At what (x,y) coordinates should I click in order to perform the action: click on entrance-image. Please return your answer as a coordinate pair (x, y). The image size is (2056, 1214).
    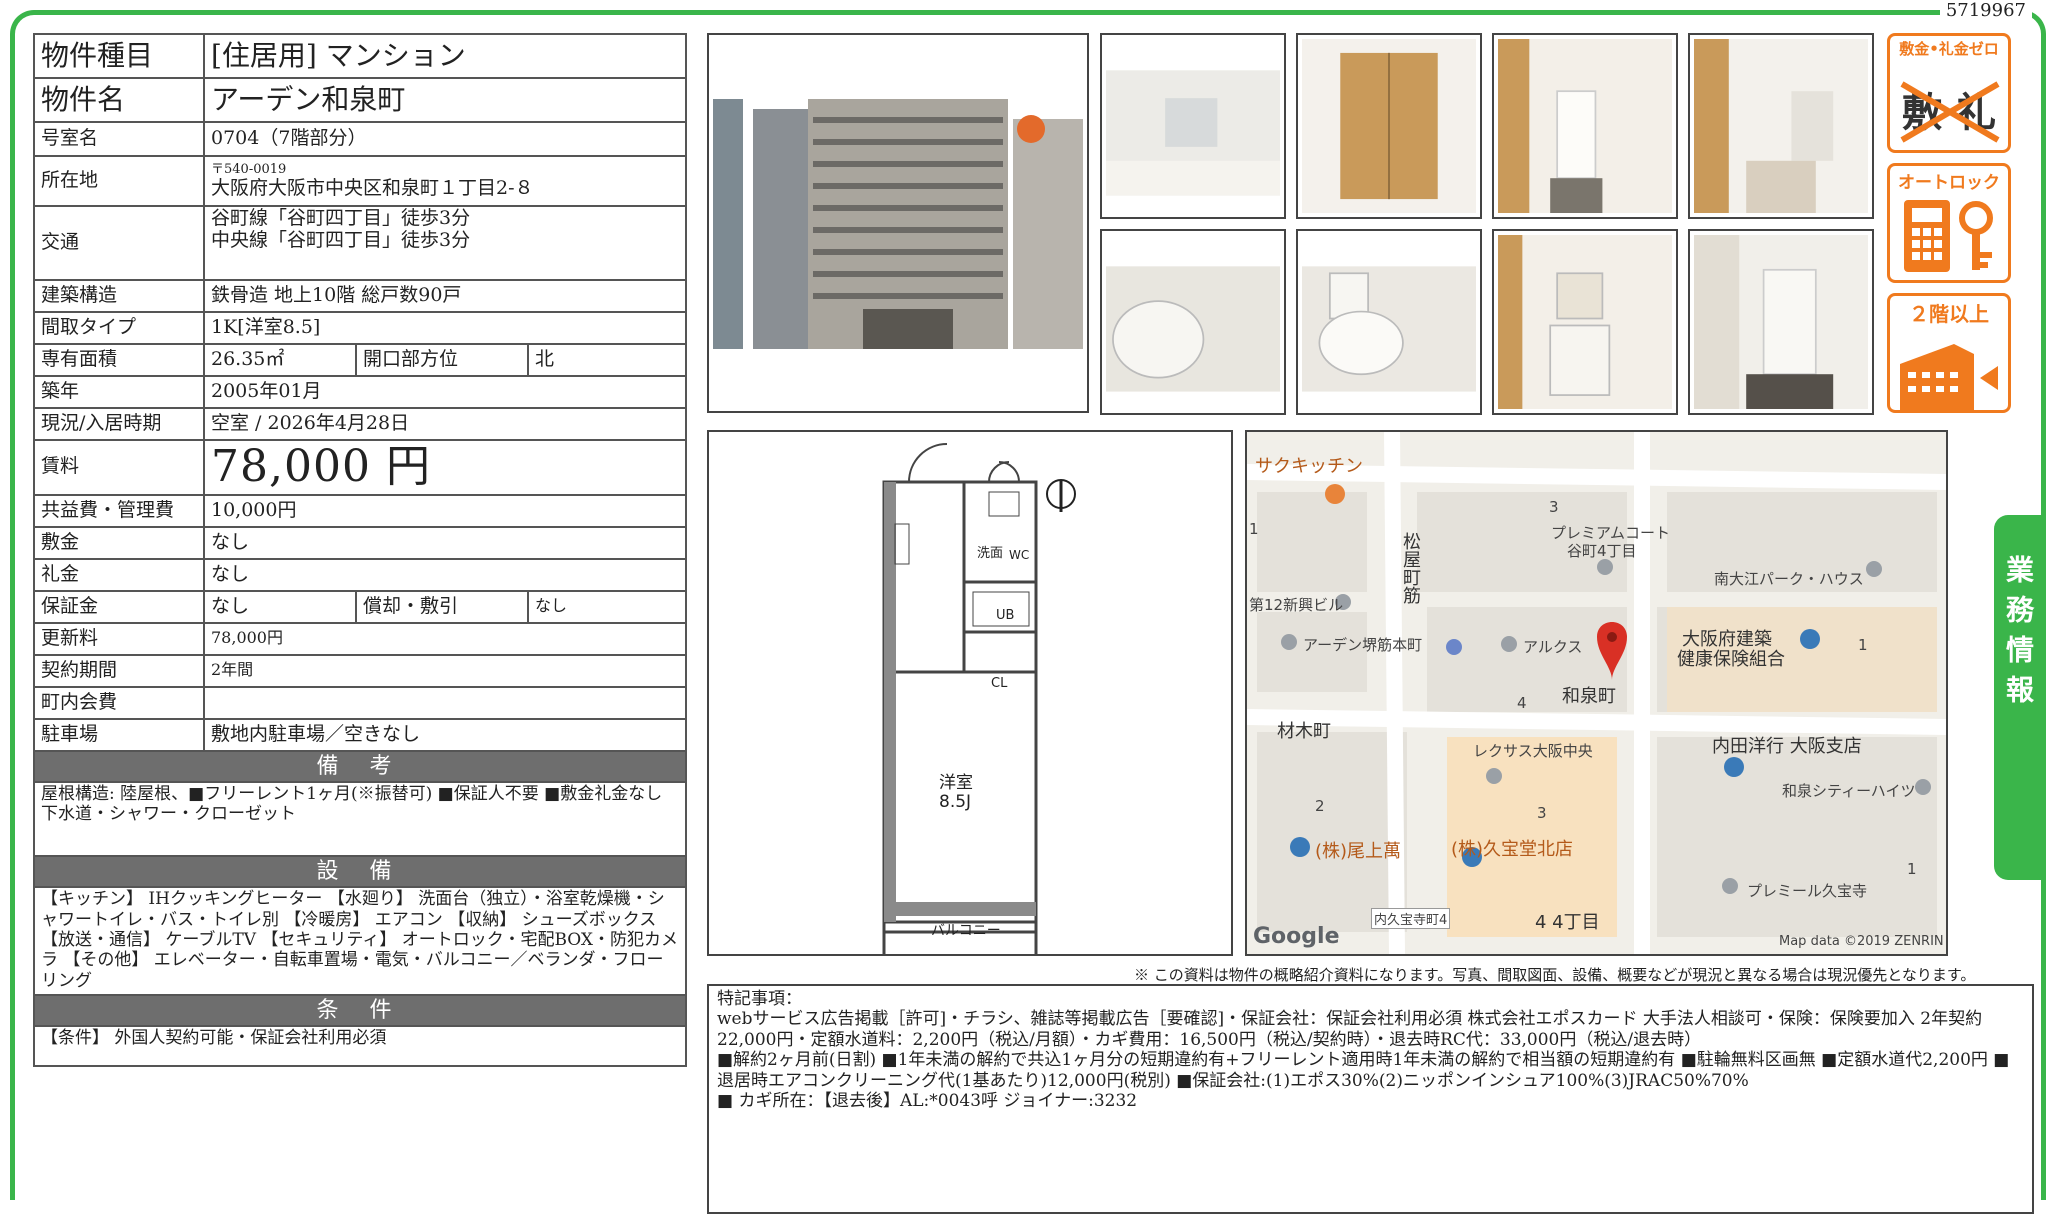
    Looking at the image, I should click on (1781, 126).